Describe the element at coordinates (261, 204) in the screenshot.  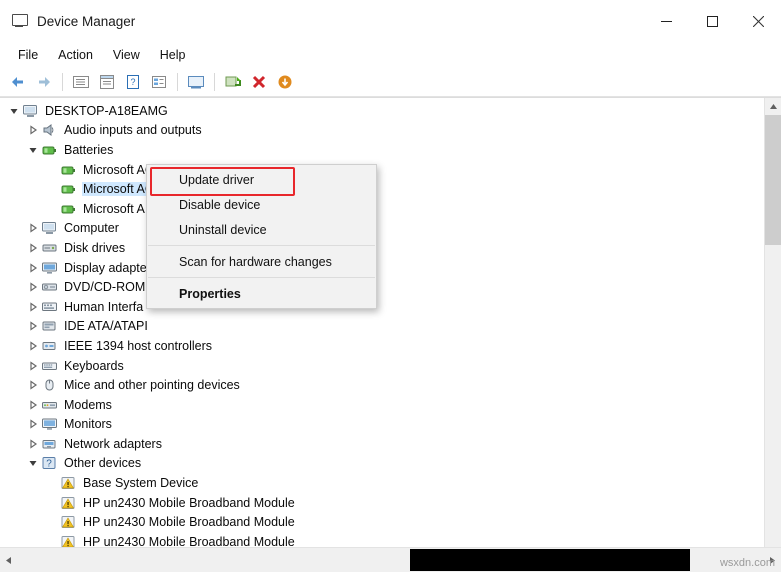
I see `context-menu-item: Disable device` at that location.